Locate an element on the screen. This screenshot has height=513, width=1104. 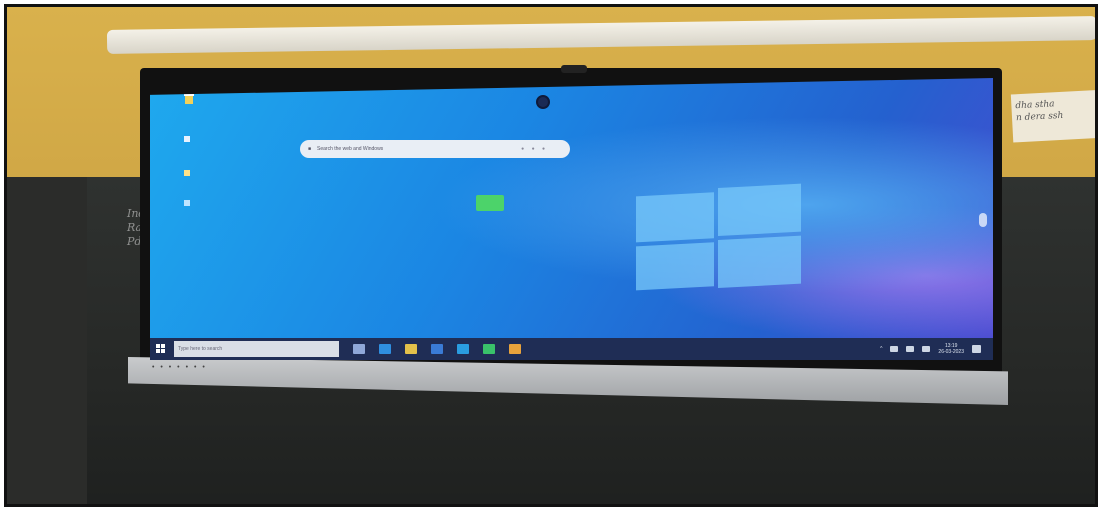
volume-icon is located at coordinates (910, 349).